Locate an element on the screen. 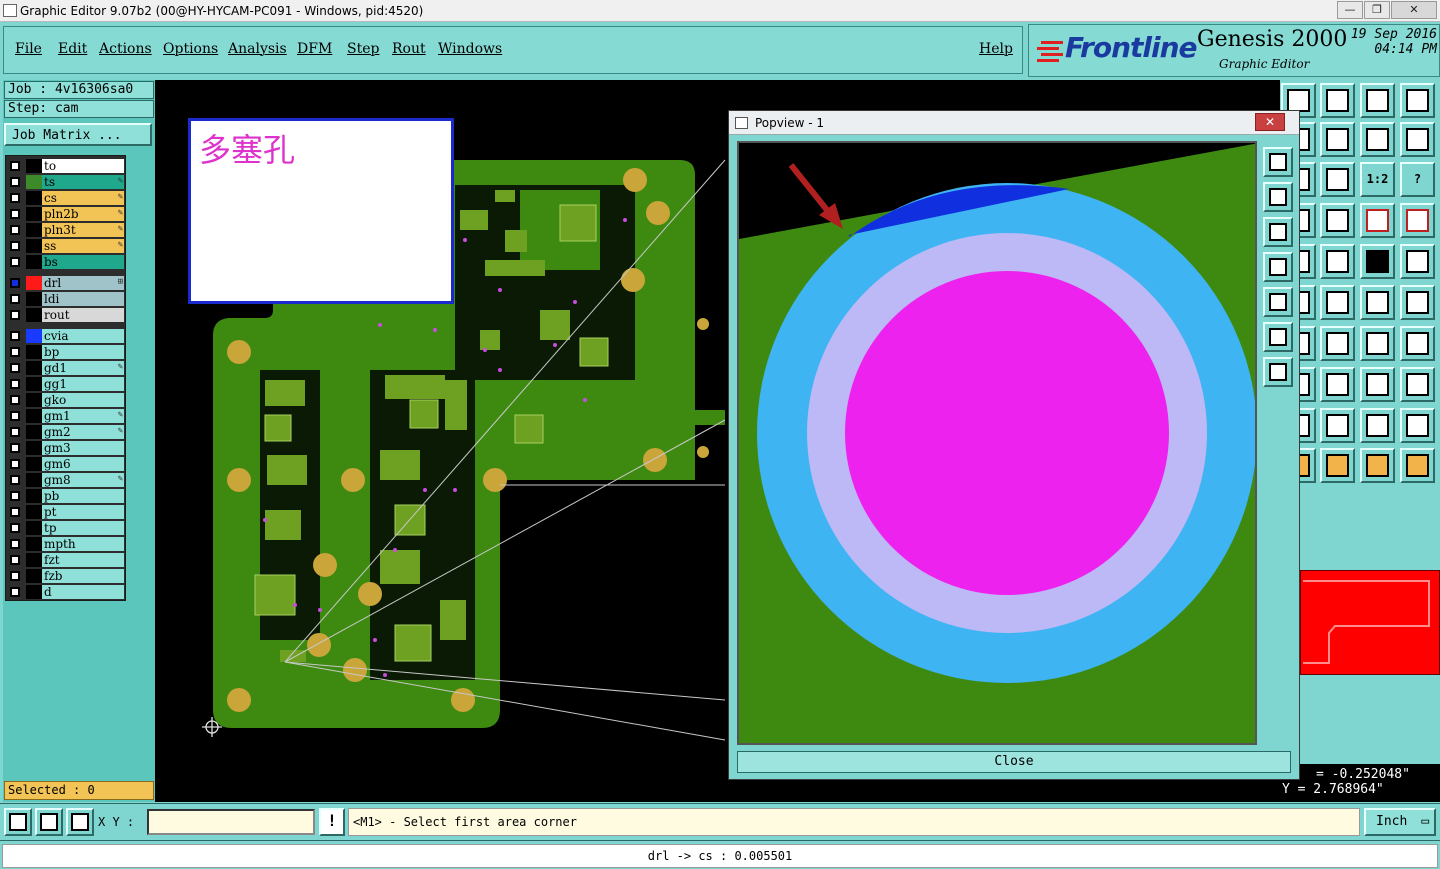 This screenshot has height=869, width=1440. layer-name: gm1 is located at coordinates (83, 416).